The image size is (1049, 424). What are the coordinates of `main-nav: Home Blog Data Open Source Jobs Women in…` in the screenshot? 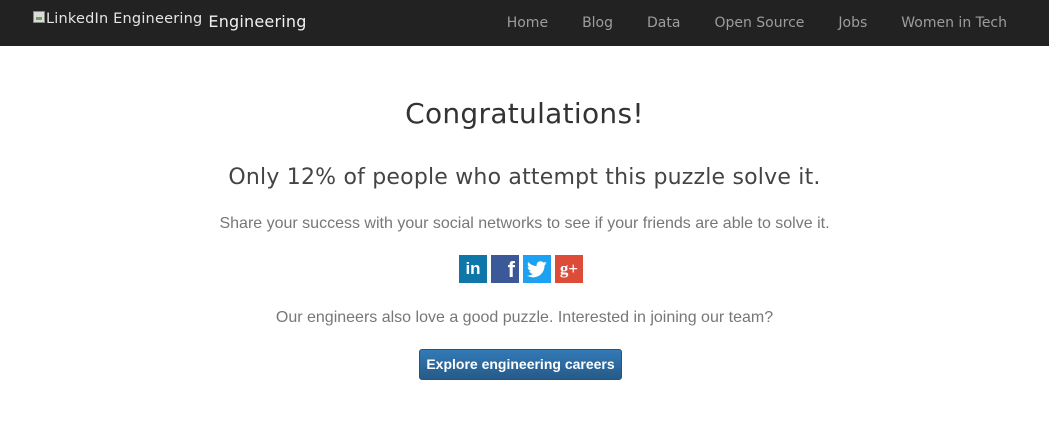 It's located at (769, 23).